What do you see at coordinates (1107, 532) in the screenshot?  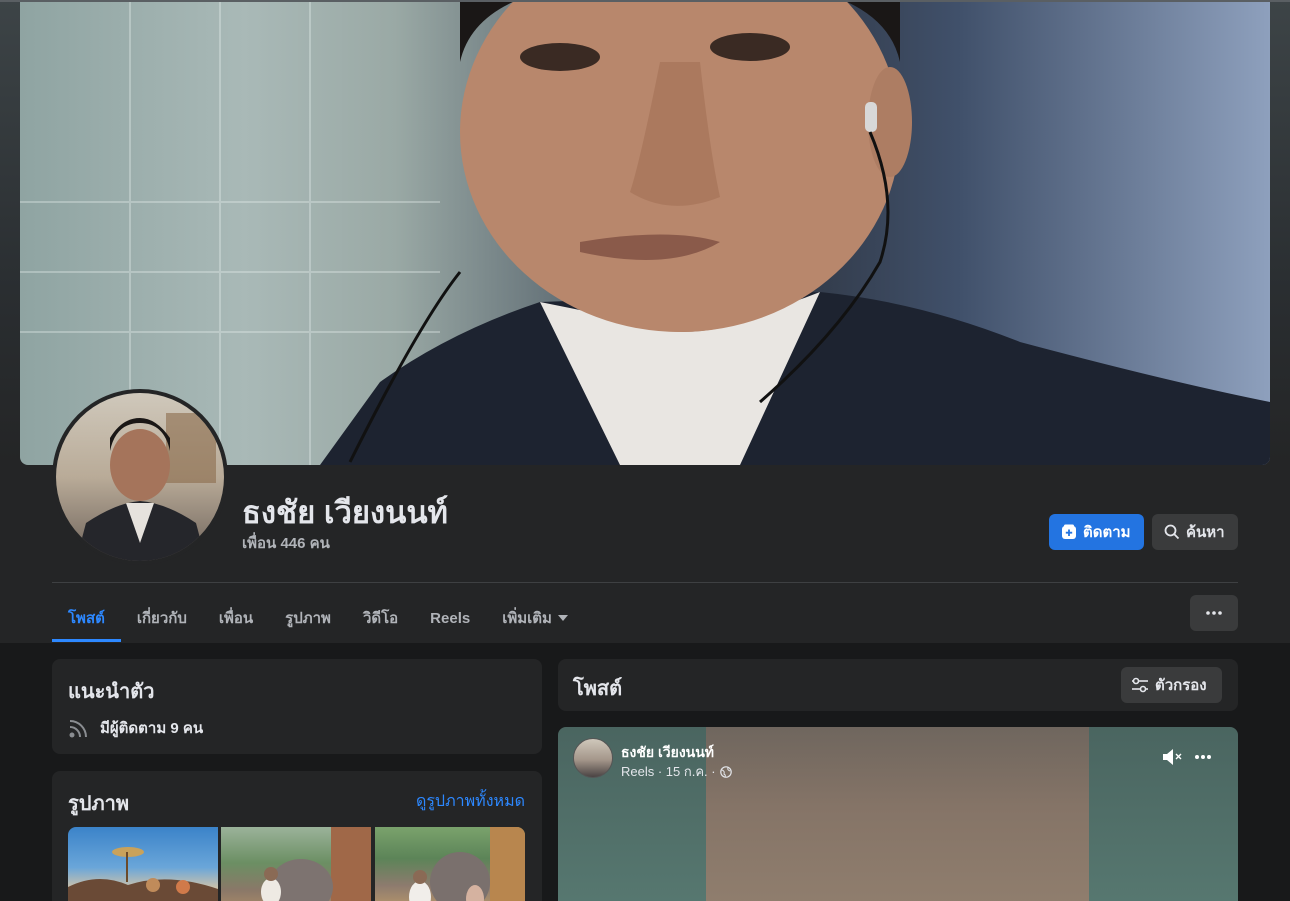 I see `follow-label: ติดตาม` at bounding box center [1107, 532].